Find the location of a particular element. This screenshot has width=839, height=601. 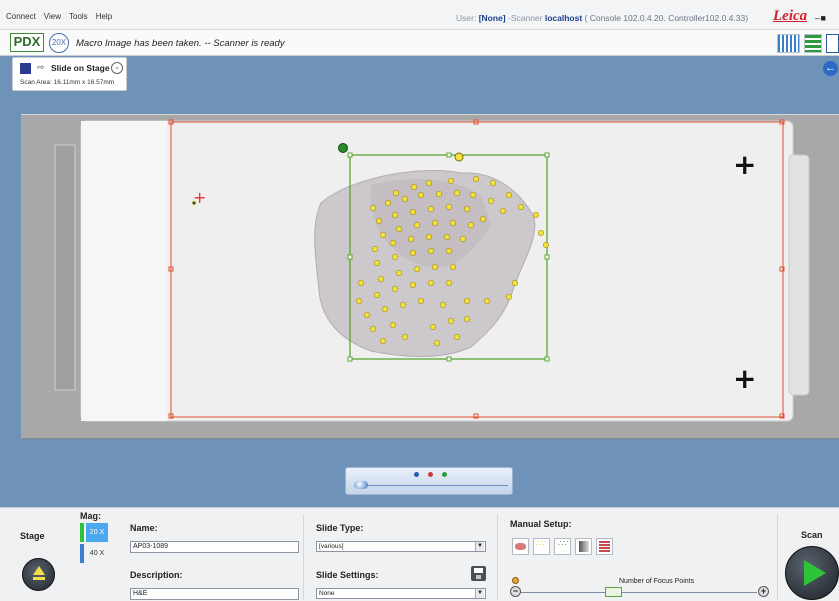

red-dot-icon is located at coordinates (430, 474).